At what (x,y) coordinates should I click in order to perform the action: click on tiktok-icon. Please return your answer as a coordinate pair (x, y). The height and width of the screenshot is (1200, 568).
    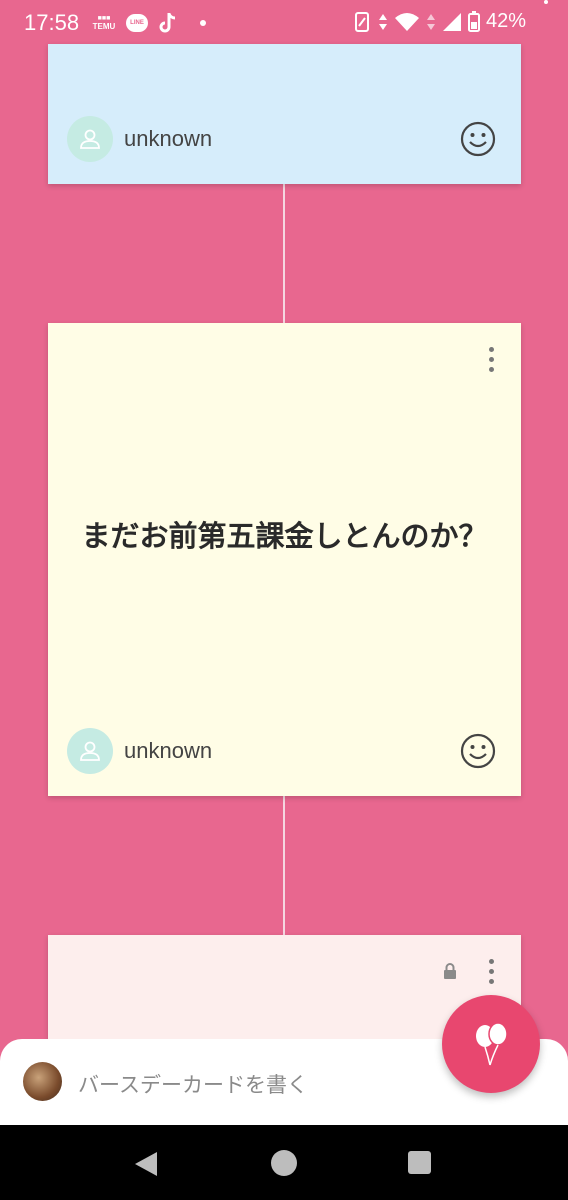
    Looking at the image, I should click on (167, 23).